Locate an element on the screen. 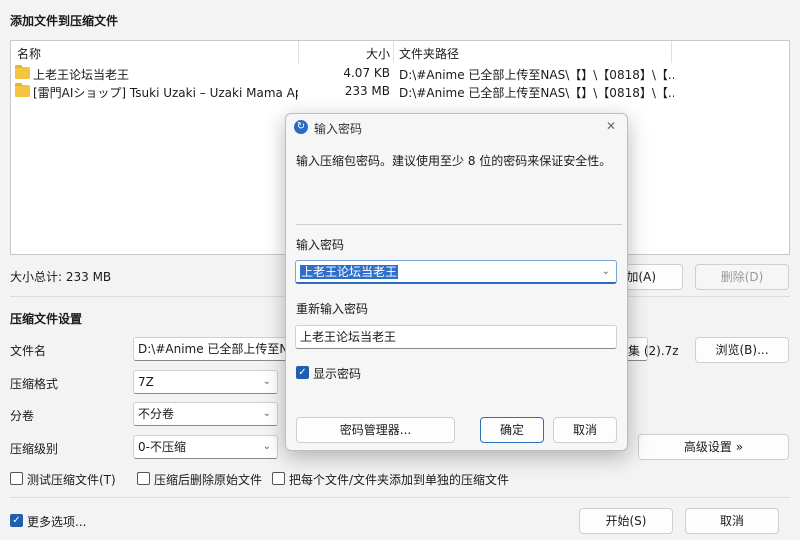  dialog-title: 输入密码 is located at coordinates (338, 129).